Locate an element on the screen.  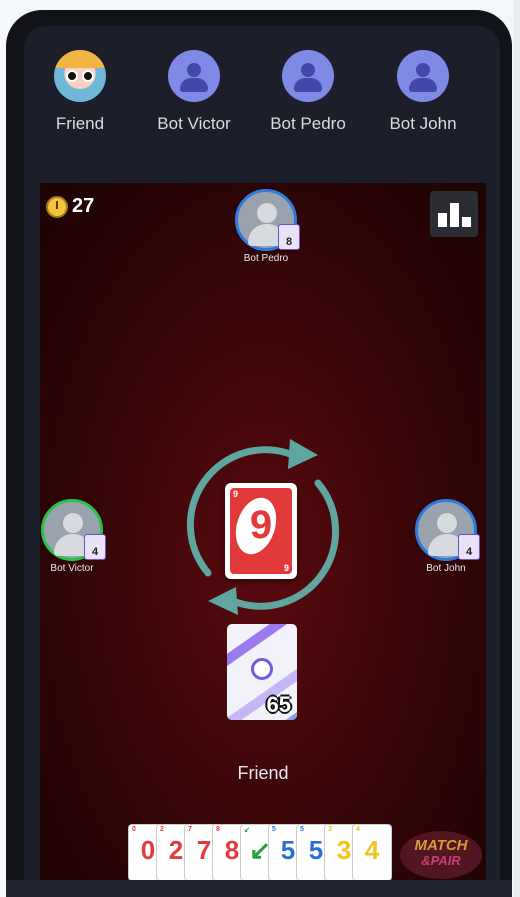
timer-value: 27 is located at coordinates (83, 206).